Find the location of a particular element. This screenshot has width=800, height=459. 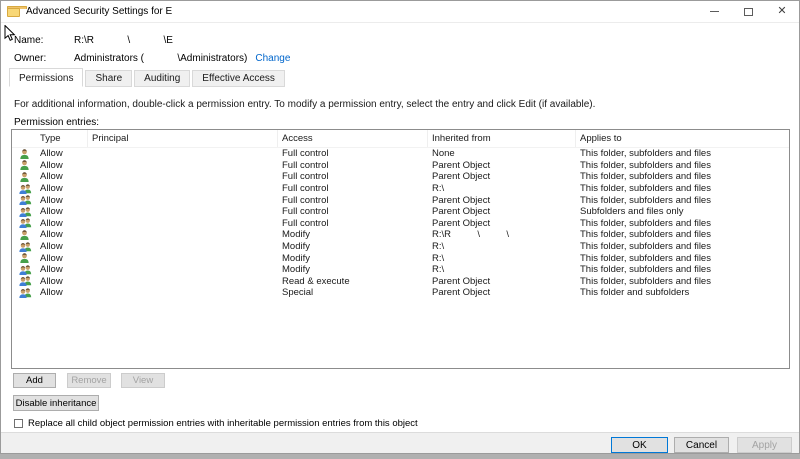

disable-inheritance-button: Disable inheritance is located at coordinates (56, 403).